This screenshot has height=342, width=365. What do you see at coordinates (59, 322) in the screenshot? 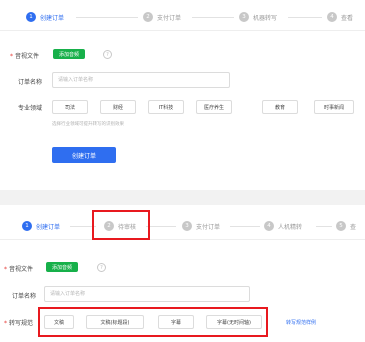
I see `spec-option-manuscript: 文稿` at bounding box center [59, 322].